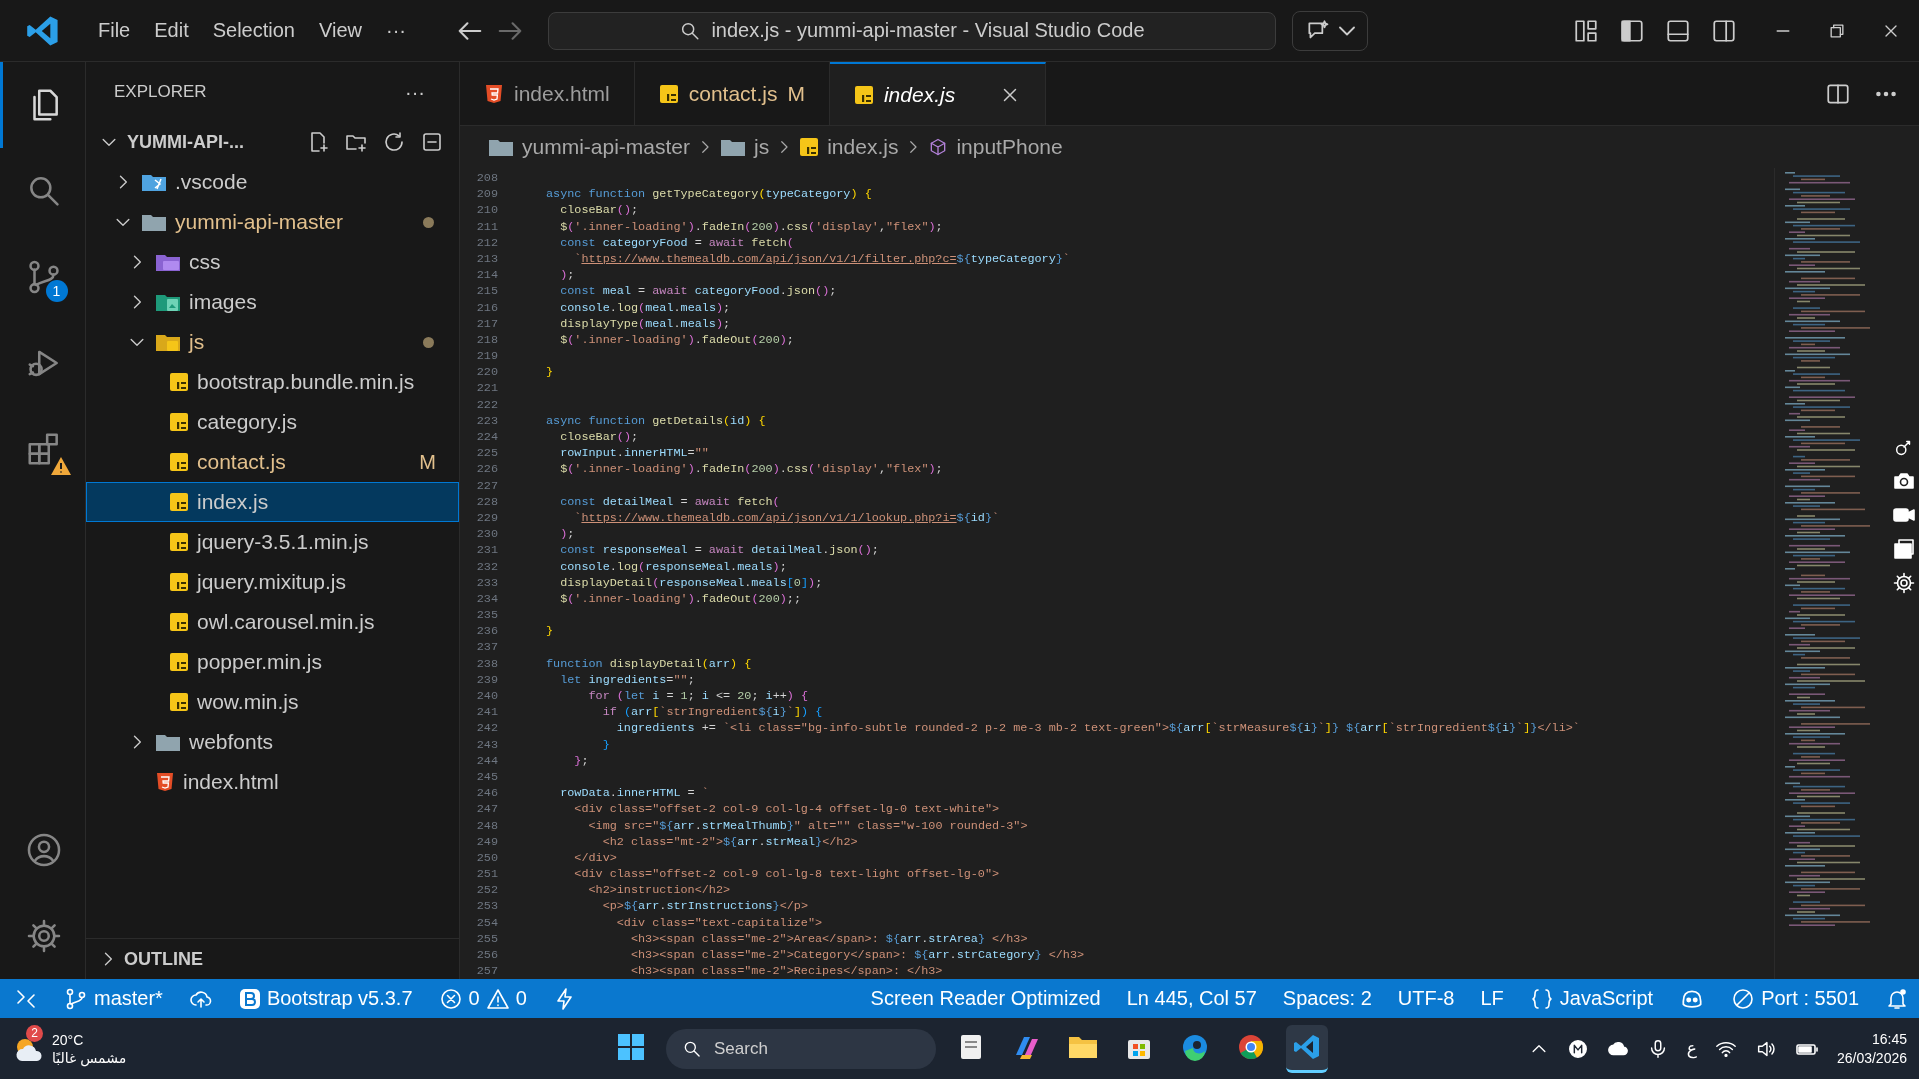 This screenshot has width=1919, height=1079. What do you see at coordinates (938, 93) in the screenshot?
I see `editor-tab: index.js` at bounding box center [938, 93].